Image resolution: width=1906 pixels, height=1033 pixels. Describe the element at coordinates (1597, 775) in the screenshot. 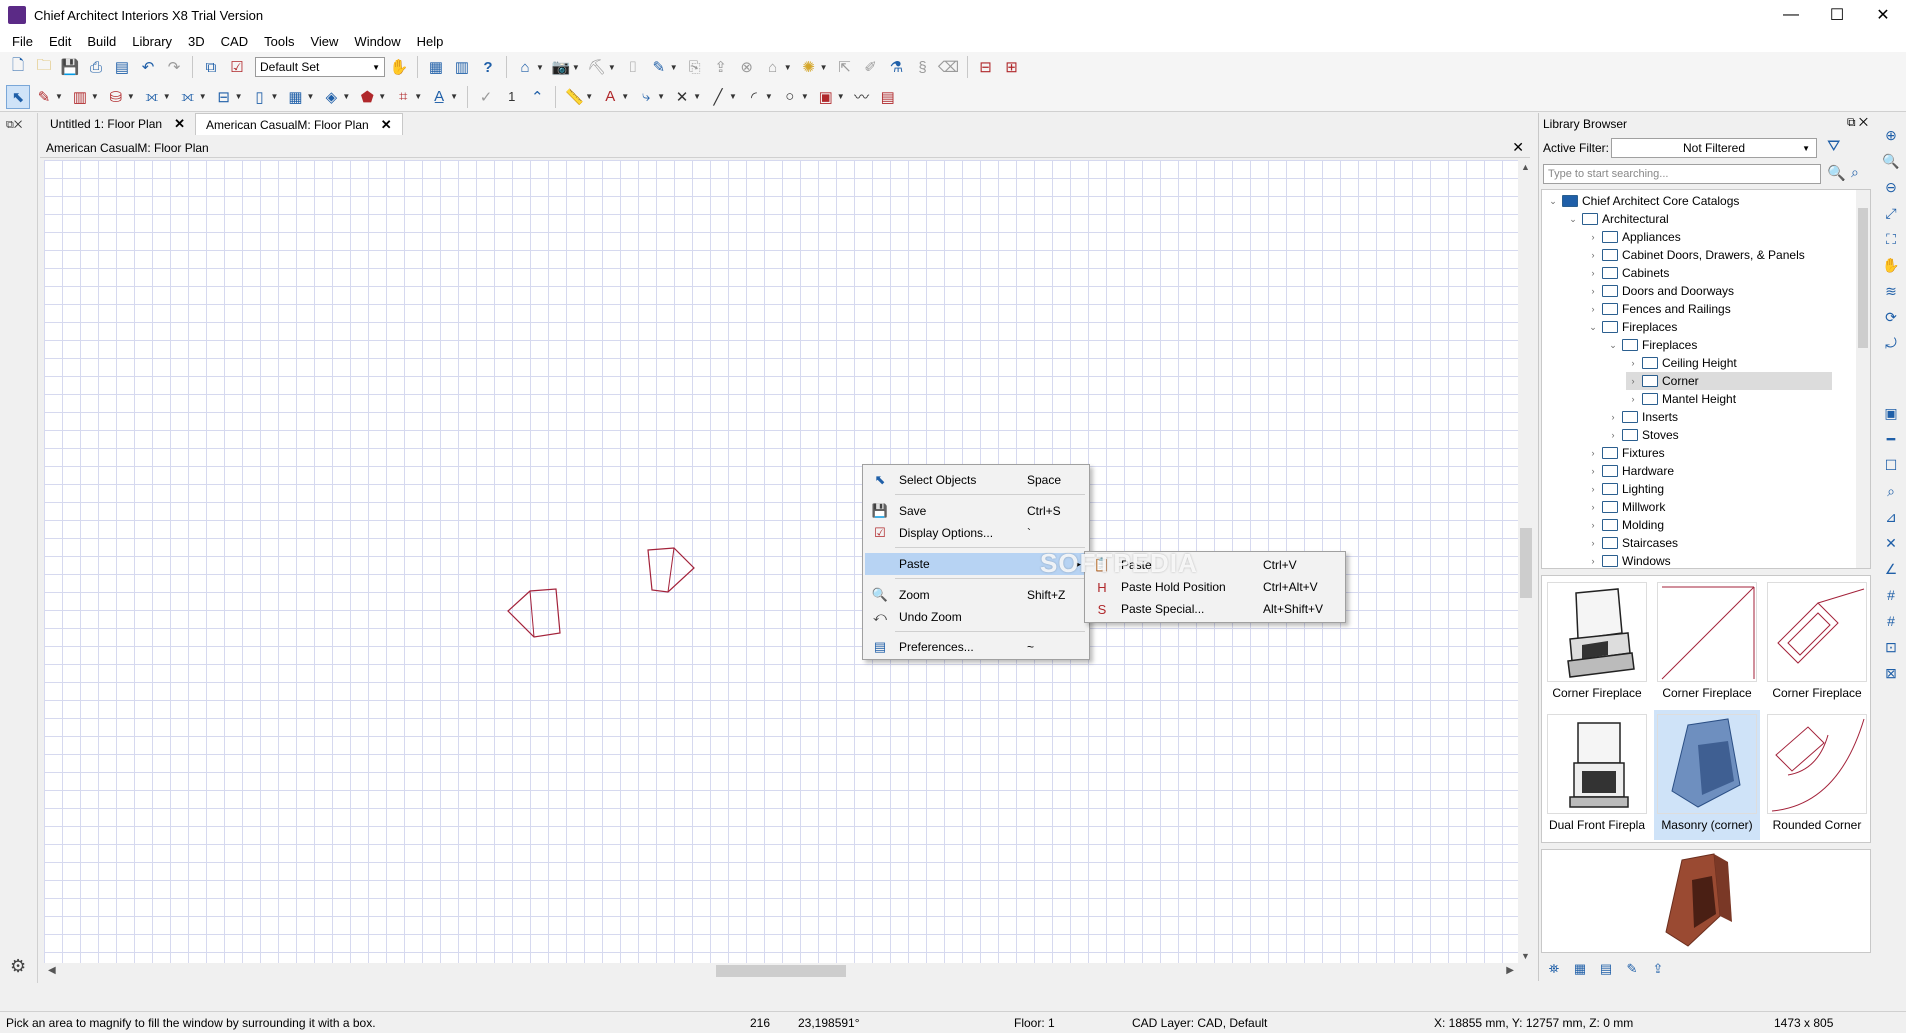

I see `library-item: Dual Front Firepla` at that location.